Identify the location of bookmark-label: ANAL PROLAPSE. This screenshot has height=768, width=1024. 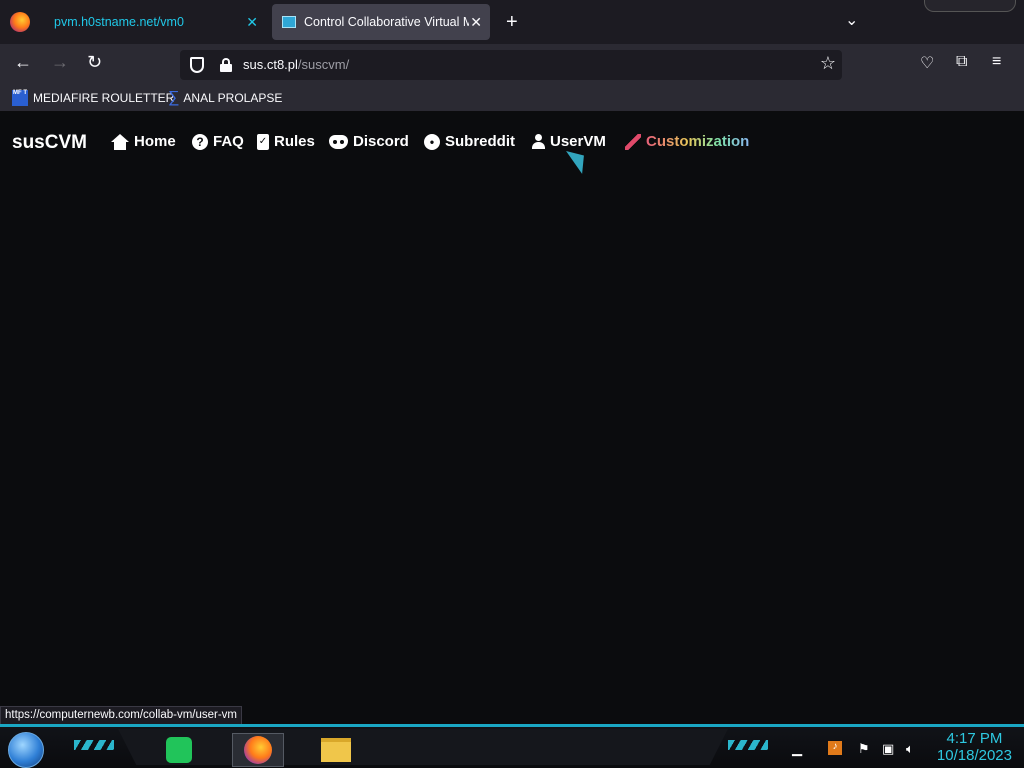
(233, 98).